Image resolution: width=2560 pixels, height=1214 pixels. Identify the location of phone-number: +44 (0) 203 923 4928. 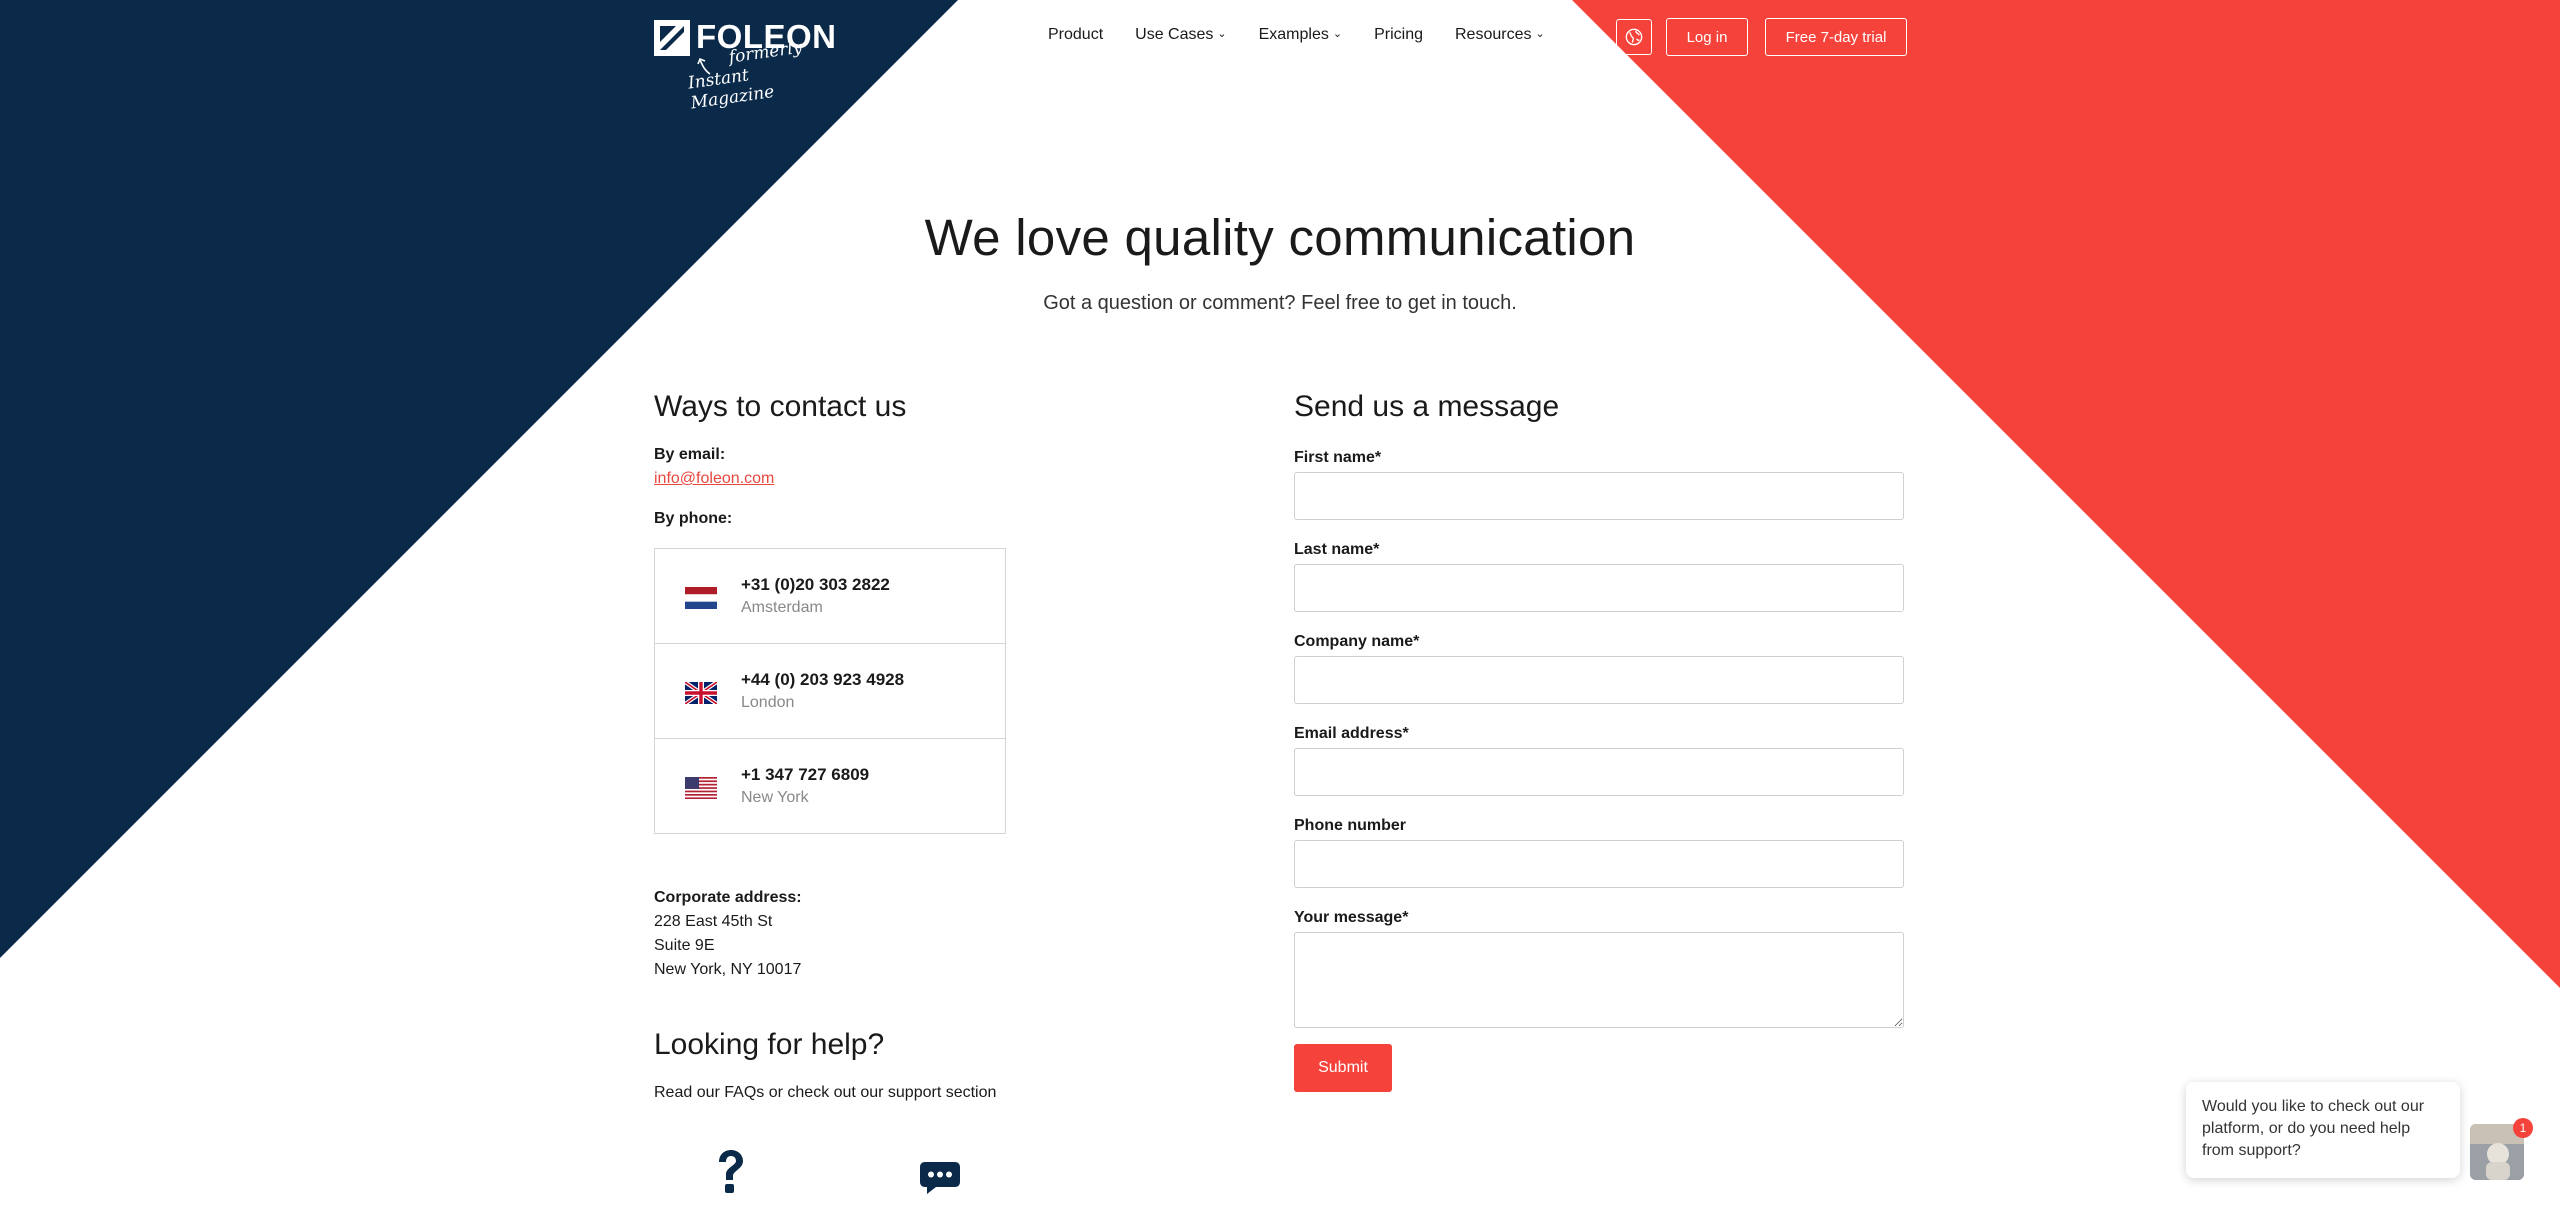
(823, 679).